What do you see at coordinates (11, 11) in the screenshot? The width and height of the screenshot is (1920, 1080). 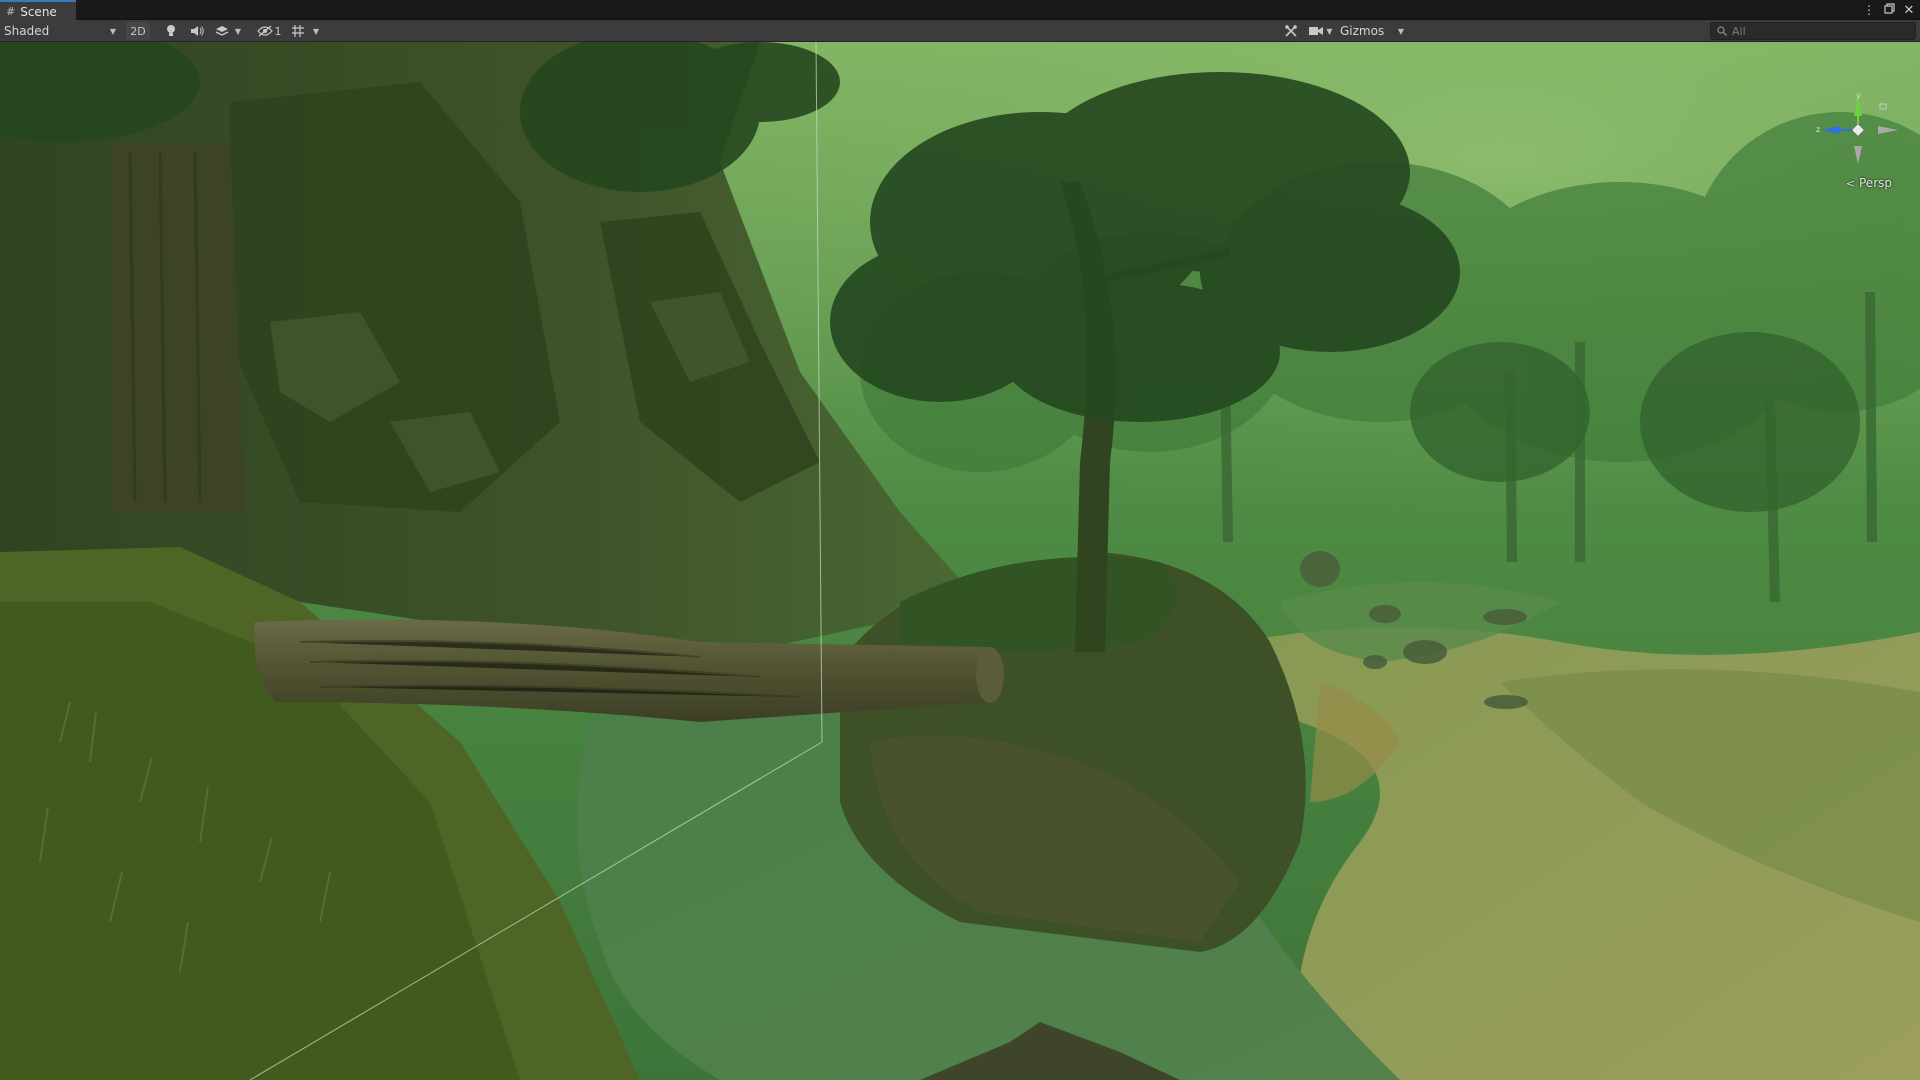 I see `hash-icon: #` at bounding box center [11, 11].